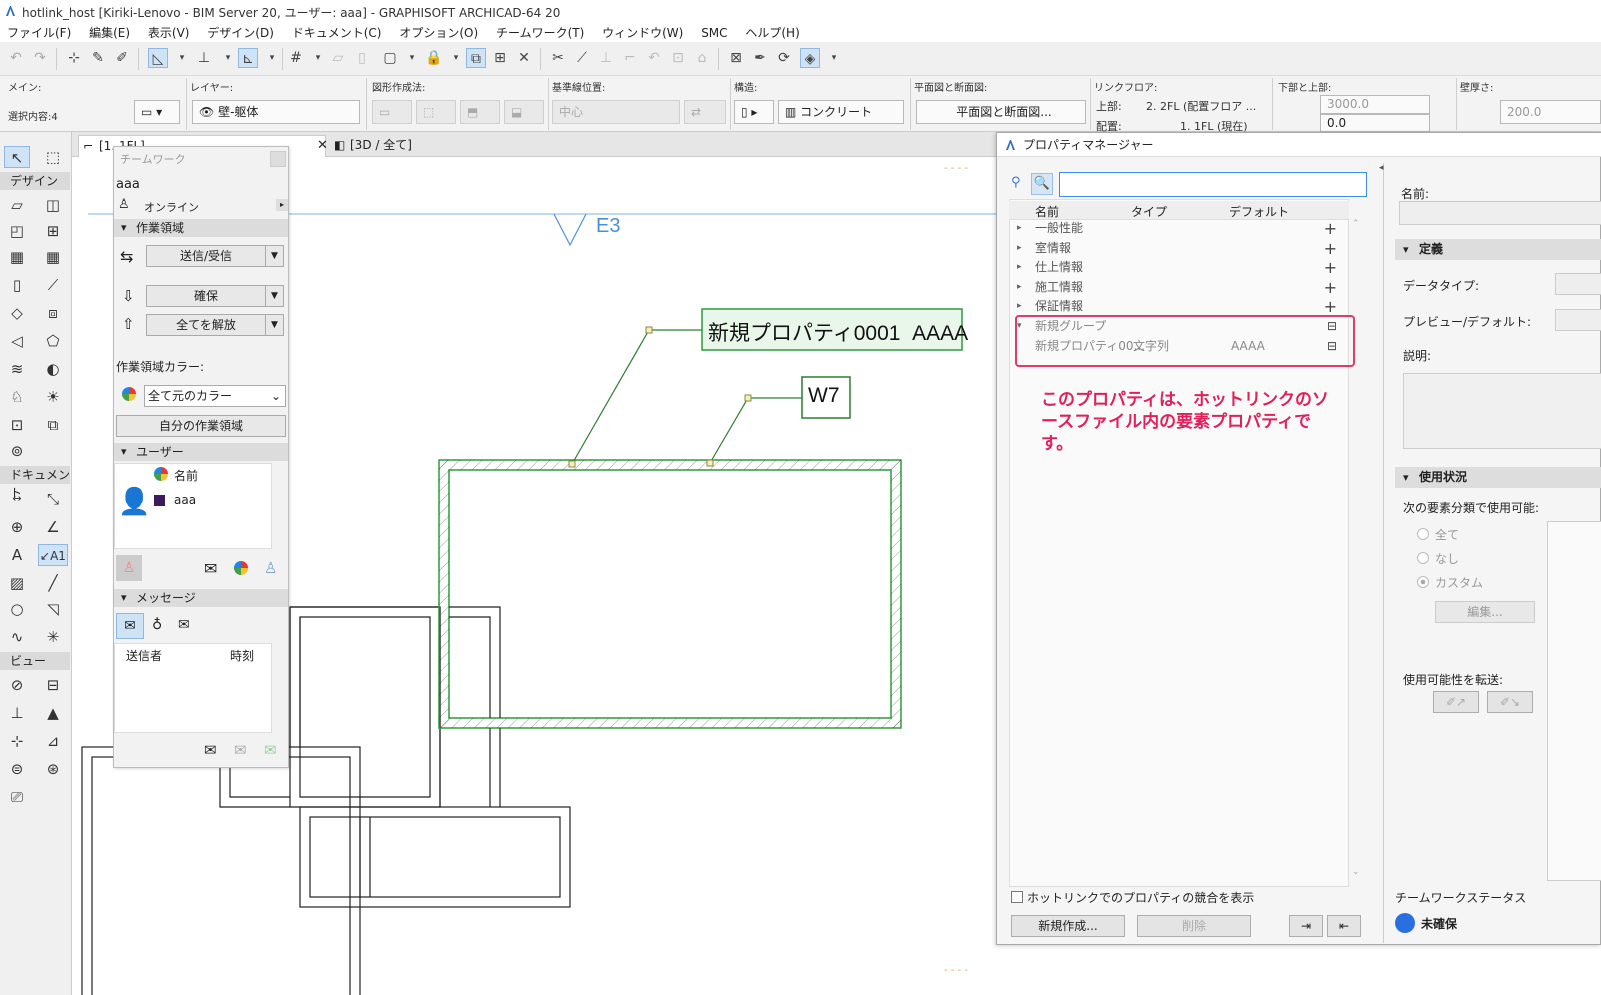 This screenshot has width=1601, height=995. What do you see at coordinates (714, 32) in the screenshot?
I see `menu-smc: SMC` at bounding box center [714, 32].